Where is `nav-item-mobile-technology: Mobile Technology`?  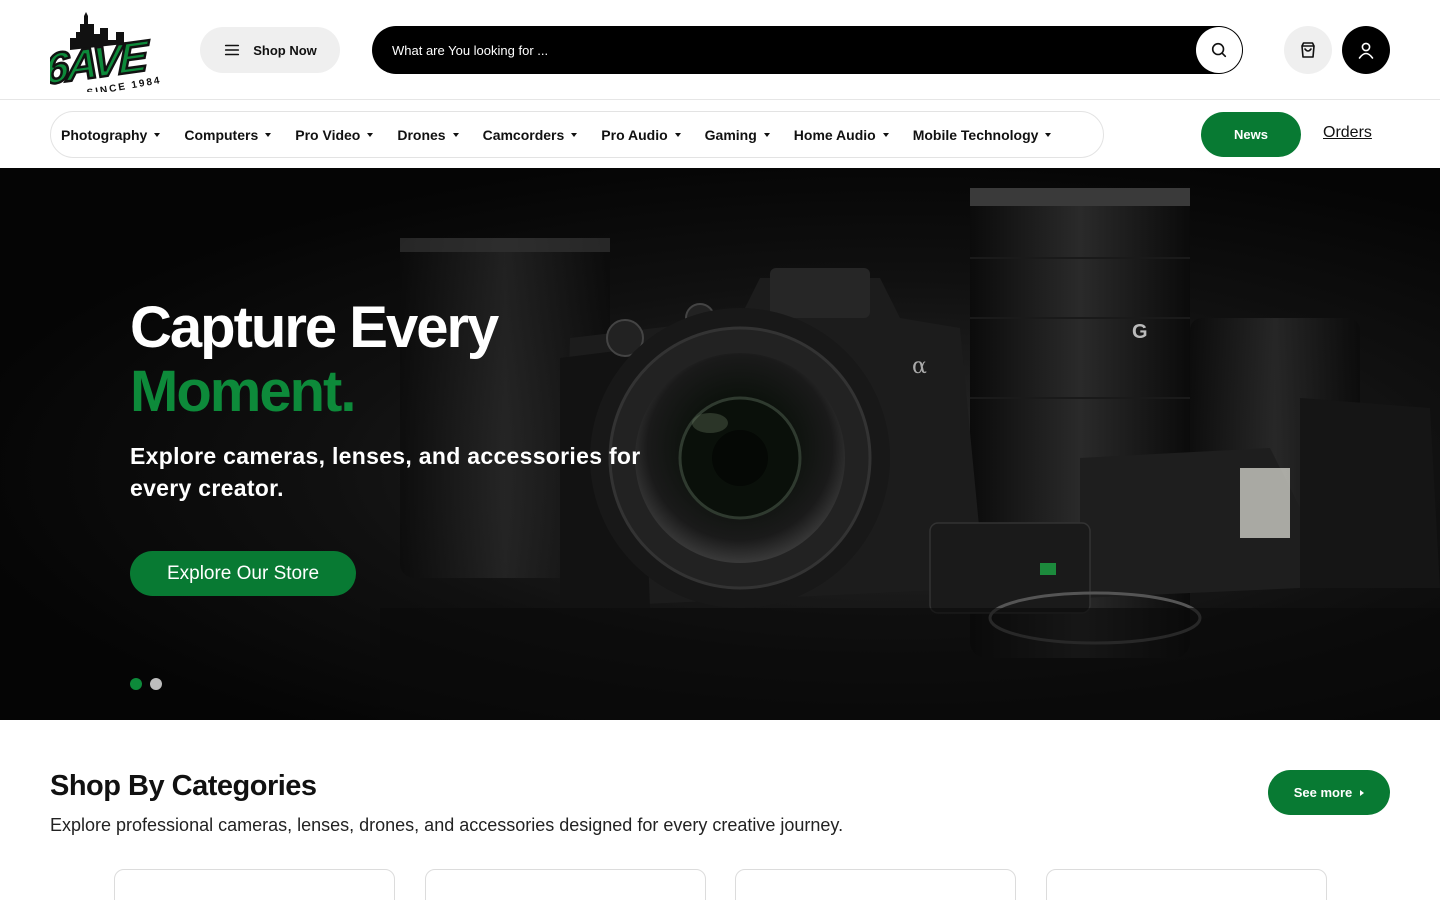
nav-item-mobile-technology: Mobile Technology is located at coordinates (982, 135).